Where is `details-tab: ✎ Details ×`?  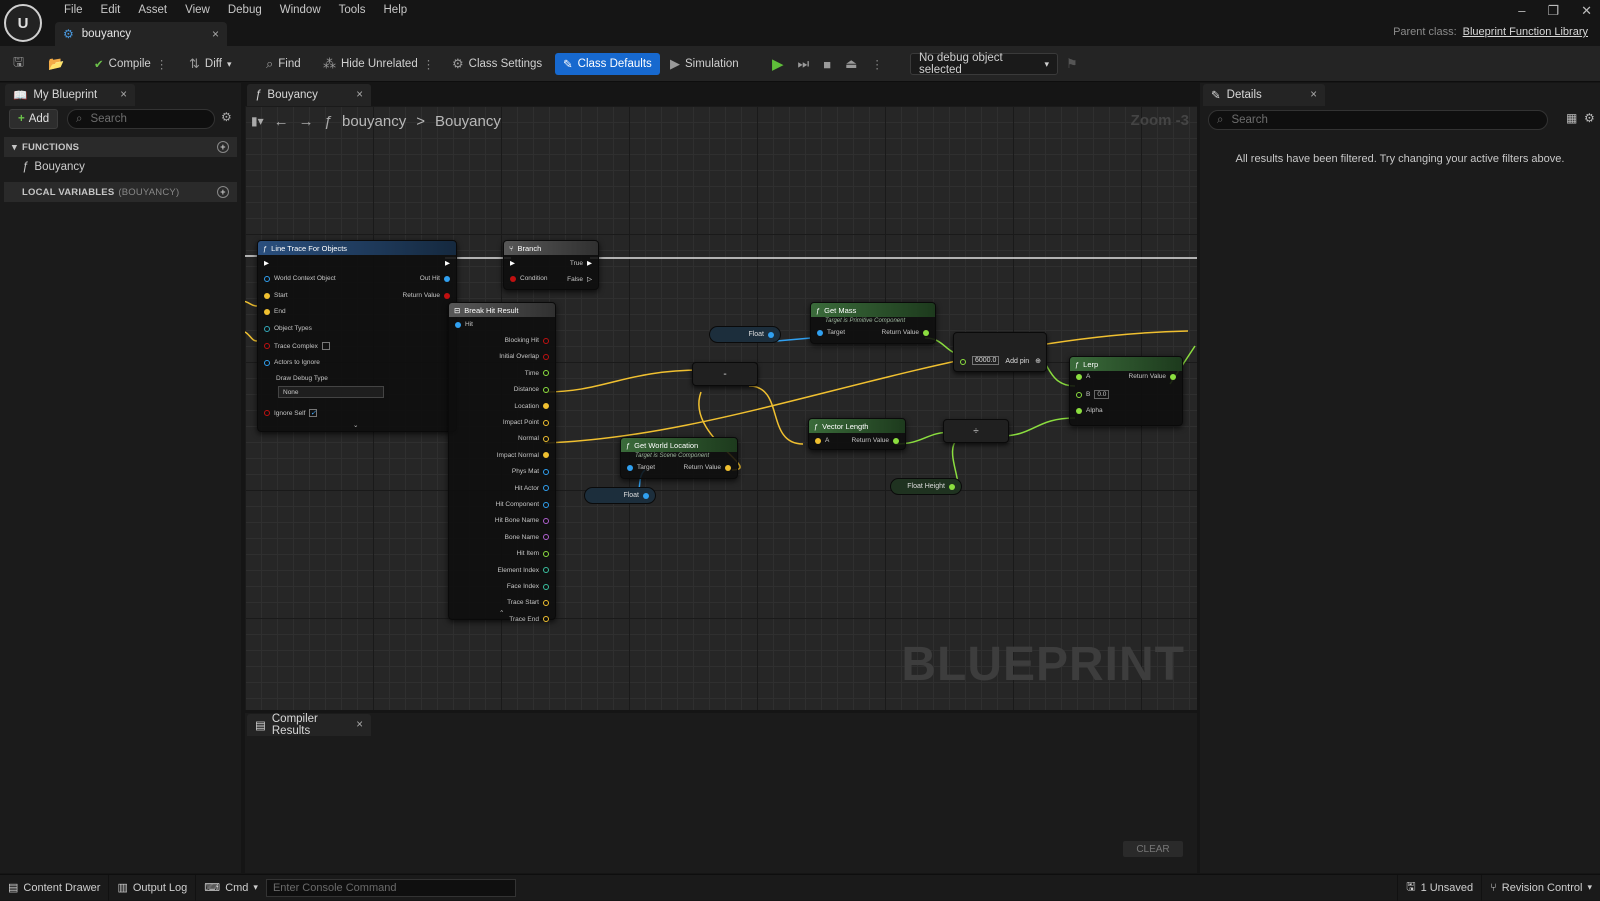
details-tab: ✎ Details × is located at coordinates (1264, 95).